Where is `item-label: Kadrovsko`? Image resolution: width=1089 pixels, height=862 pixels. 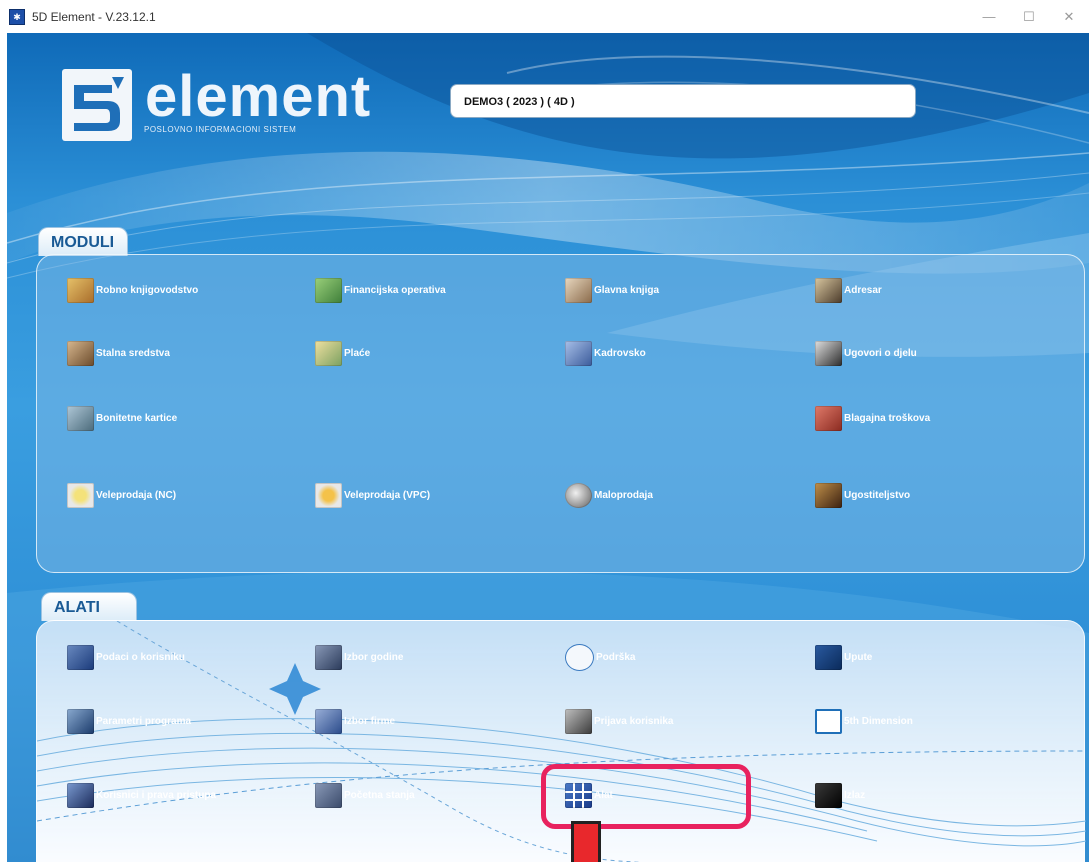 item-label: Kadrovsko is located at coordinates (620, 353).